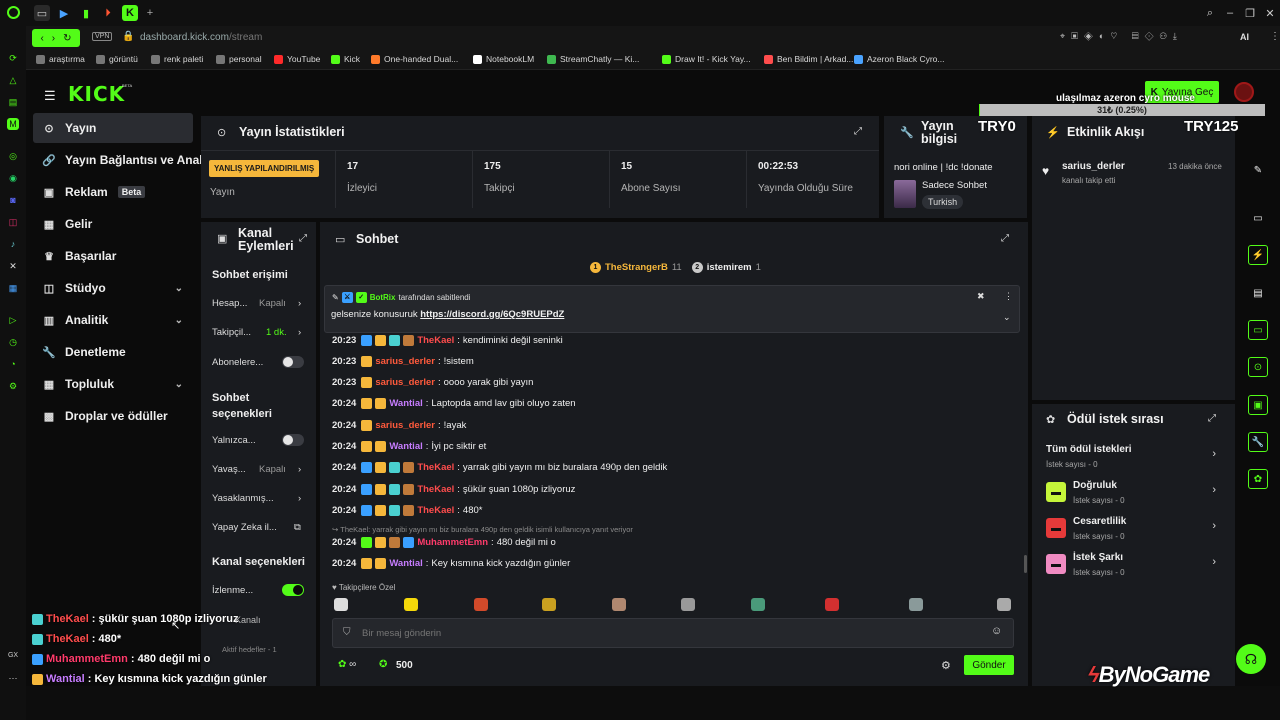 Image resolution: width=1280 pixels, height=720 pixels. I want to click on reward-item-truth: ▬ Doğruluk İstek sayısı - 0 ›, so click(1136, 493).